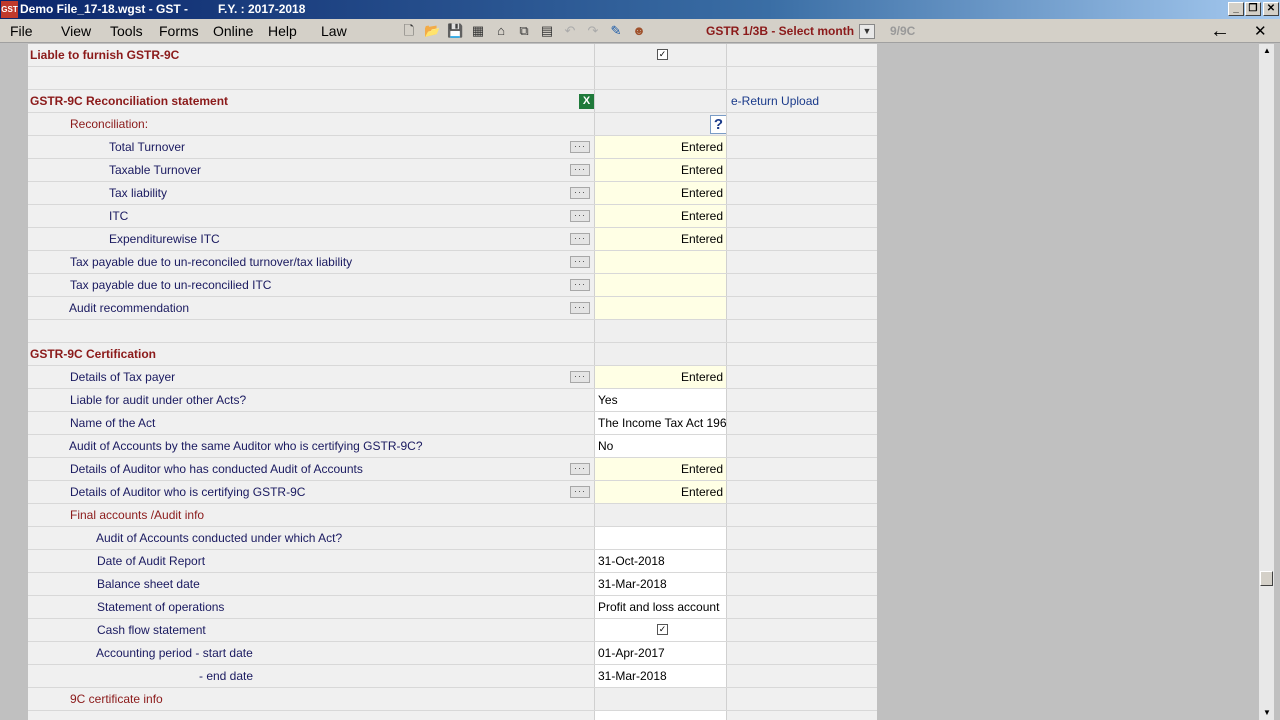 This screenshot has width=1280, height=720. I want to click on excel-icon: X, so click(586, 101).